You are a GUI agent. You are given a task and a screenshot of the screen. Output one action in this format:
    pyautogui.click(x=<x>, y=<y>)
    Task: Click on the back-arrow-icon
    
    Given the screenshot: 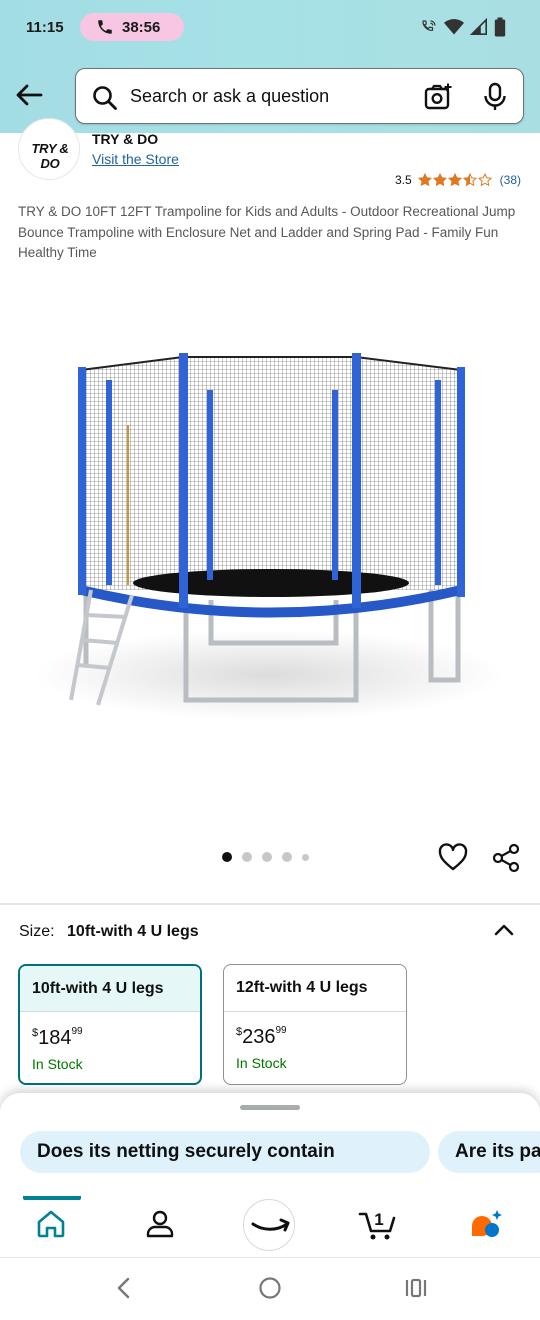 What is the action you would take?
    pyautogui.click(x=29, y=95)
    